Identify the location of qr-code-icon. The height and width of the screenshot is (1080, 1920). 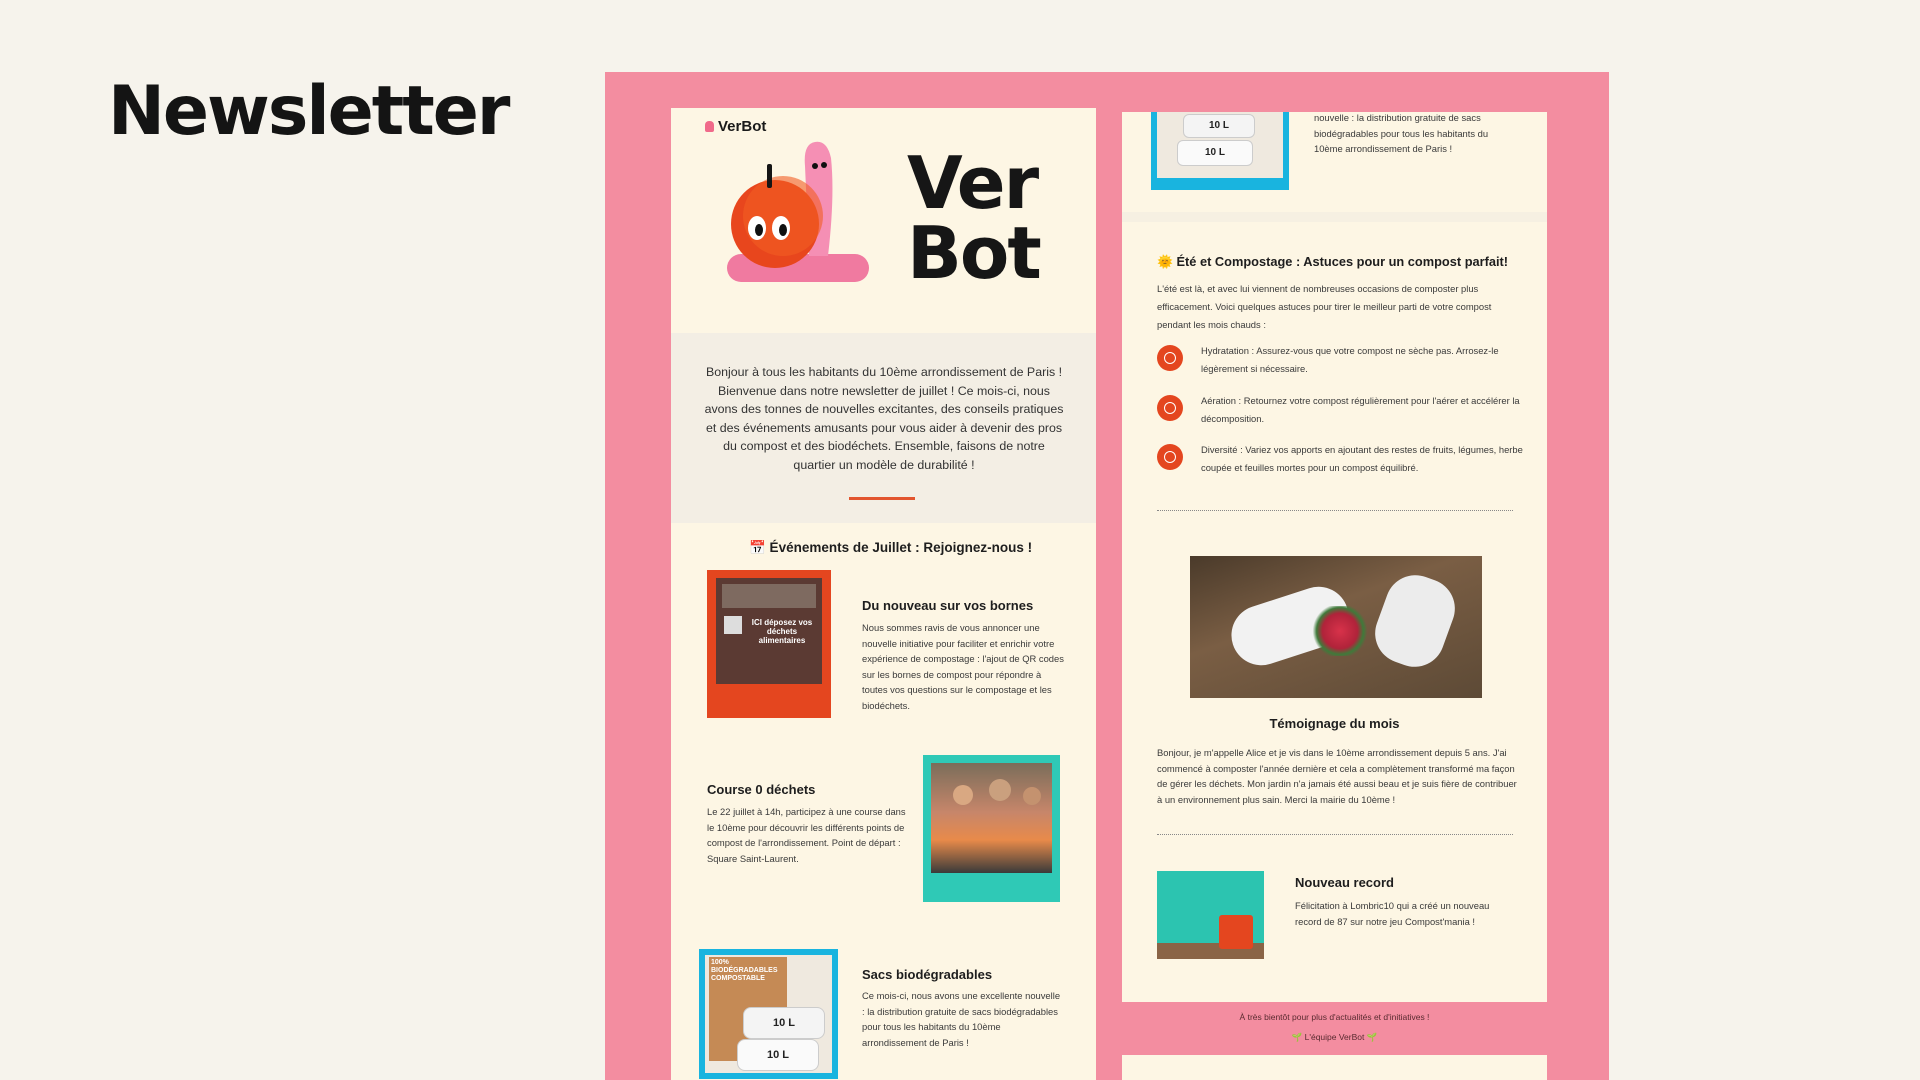
(733, 625).